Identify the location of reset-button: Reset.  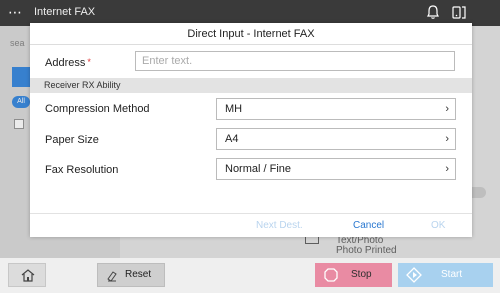
(131, 275).